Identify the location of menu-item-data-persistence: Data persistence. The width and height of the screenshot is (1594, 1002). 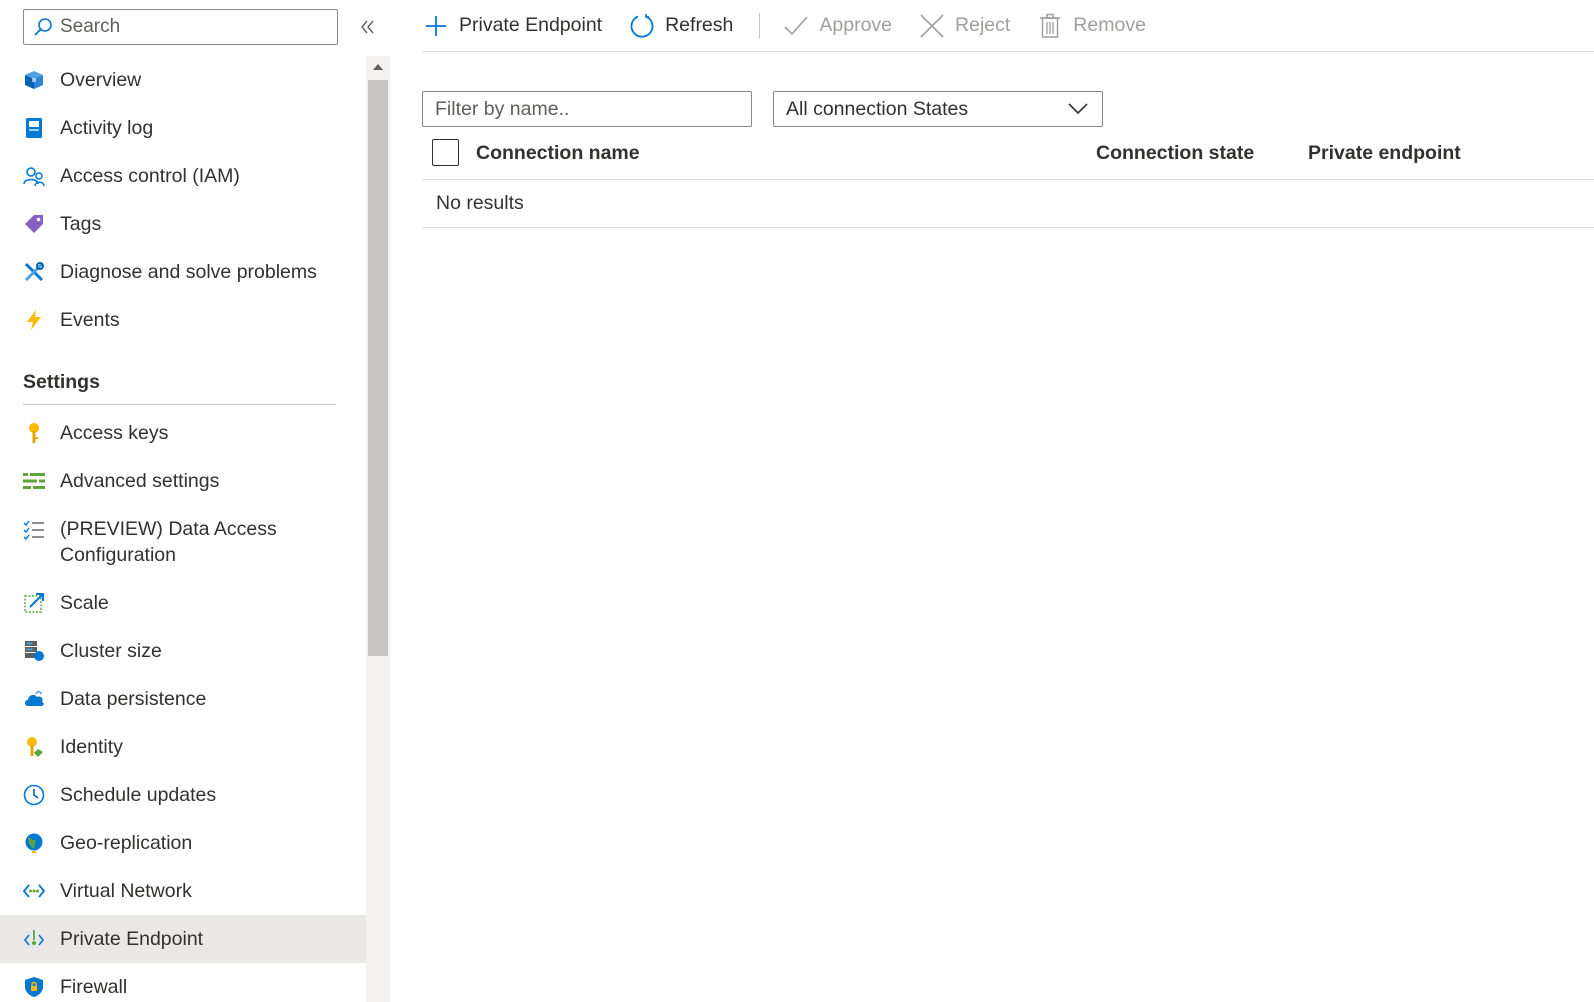
(183, 699).